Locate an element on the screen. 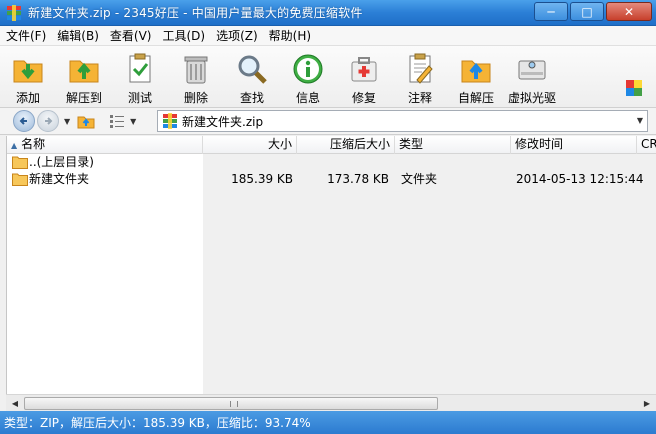 The image size is (656, 434). scroll-right-icon: ▶ is located at coordinates (647, 403).